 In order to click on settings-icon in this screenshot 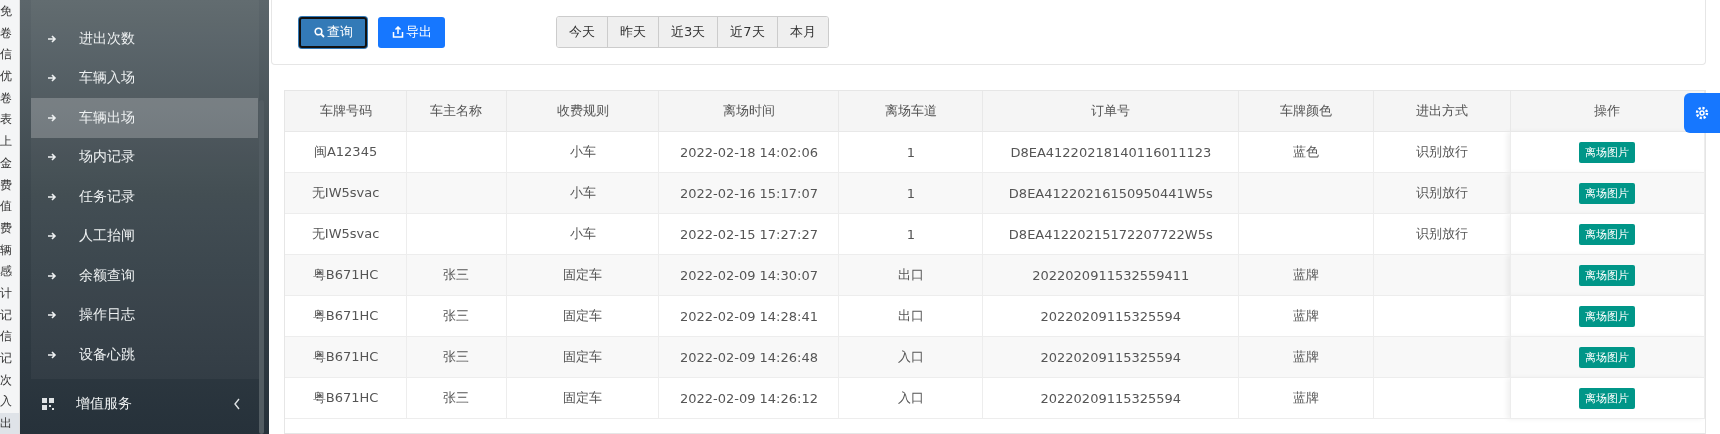, I will do `click(1702, 113)`.